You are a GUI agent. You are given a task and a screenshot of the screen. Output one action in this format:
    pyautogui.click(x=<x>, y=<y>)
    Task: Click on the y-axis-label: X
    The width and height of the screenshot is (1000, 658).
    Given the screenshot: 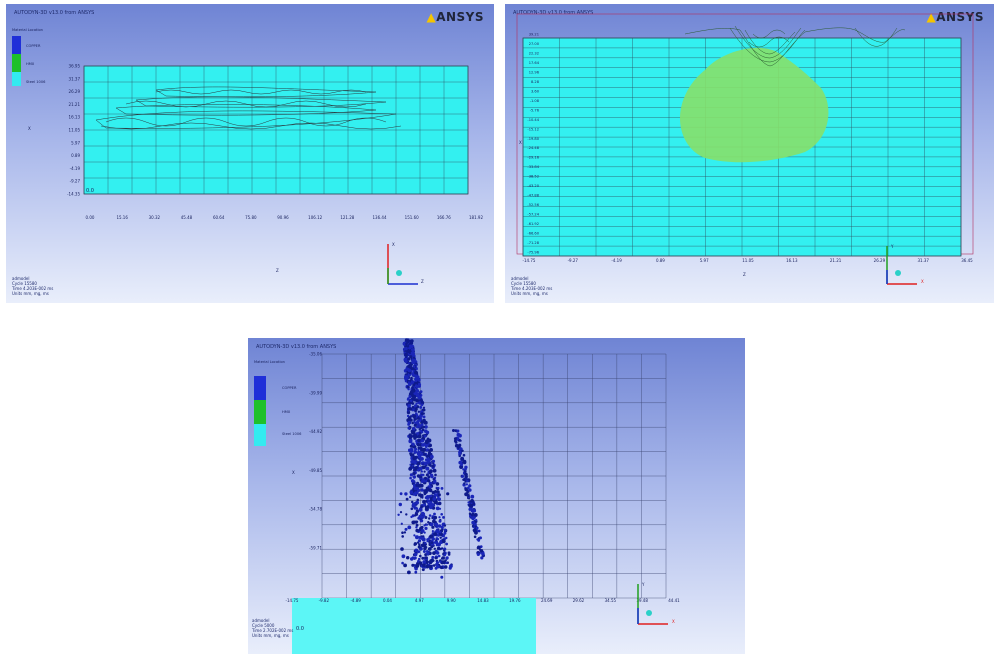 What is the action you would take?
    pyautogui.click(x=29, y=128)
    